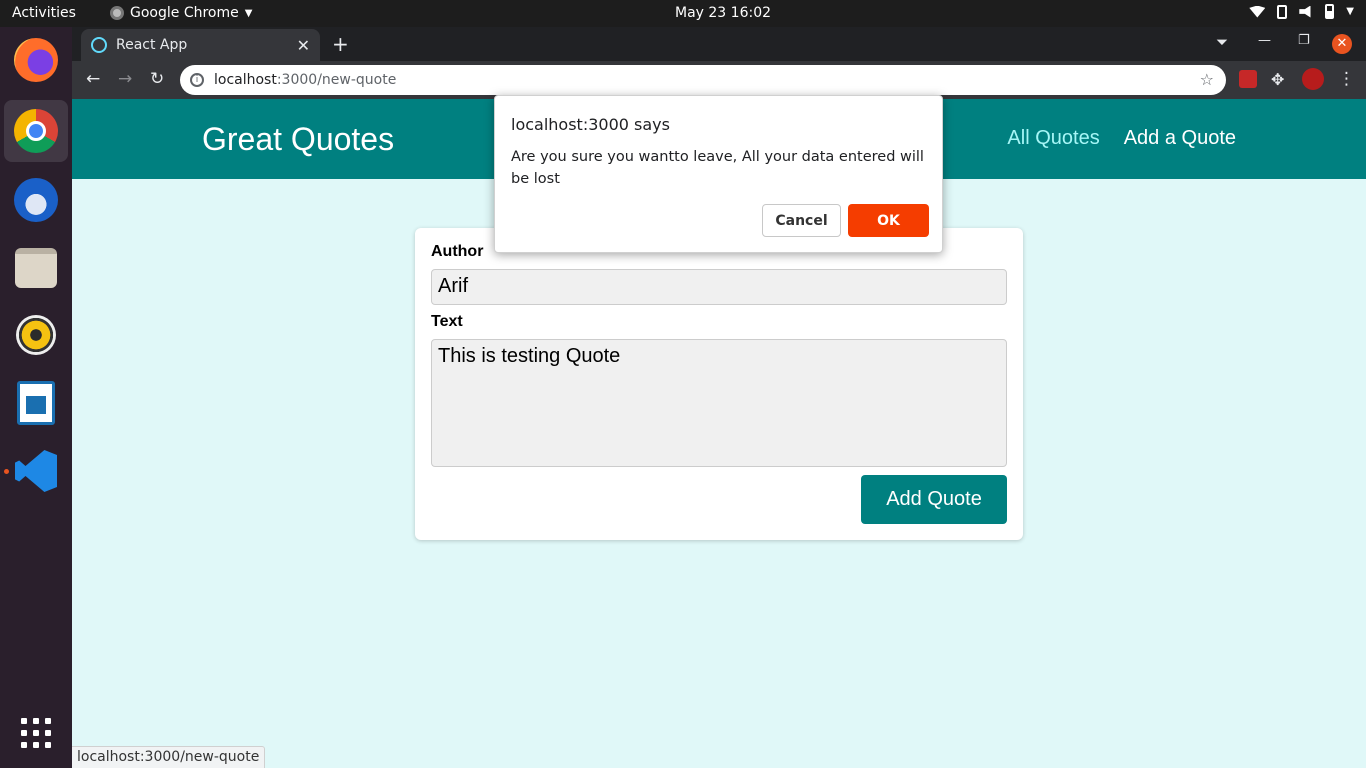 The height and width of the screenshot is (768, 1366). I want to click on bluetooth-icon, so click(1282, 11).